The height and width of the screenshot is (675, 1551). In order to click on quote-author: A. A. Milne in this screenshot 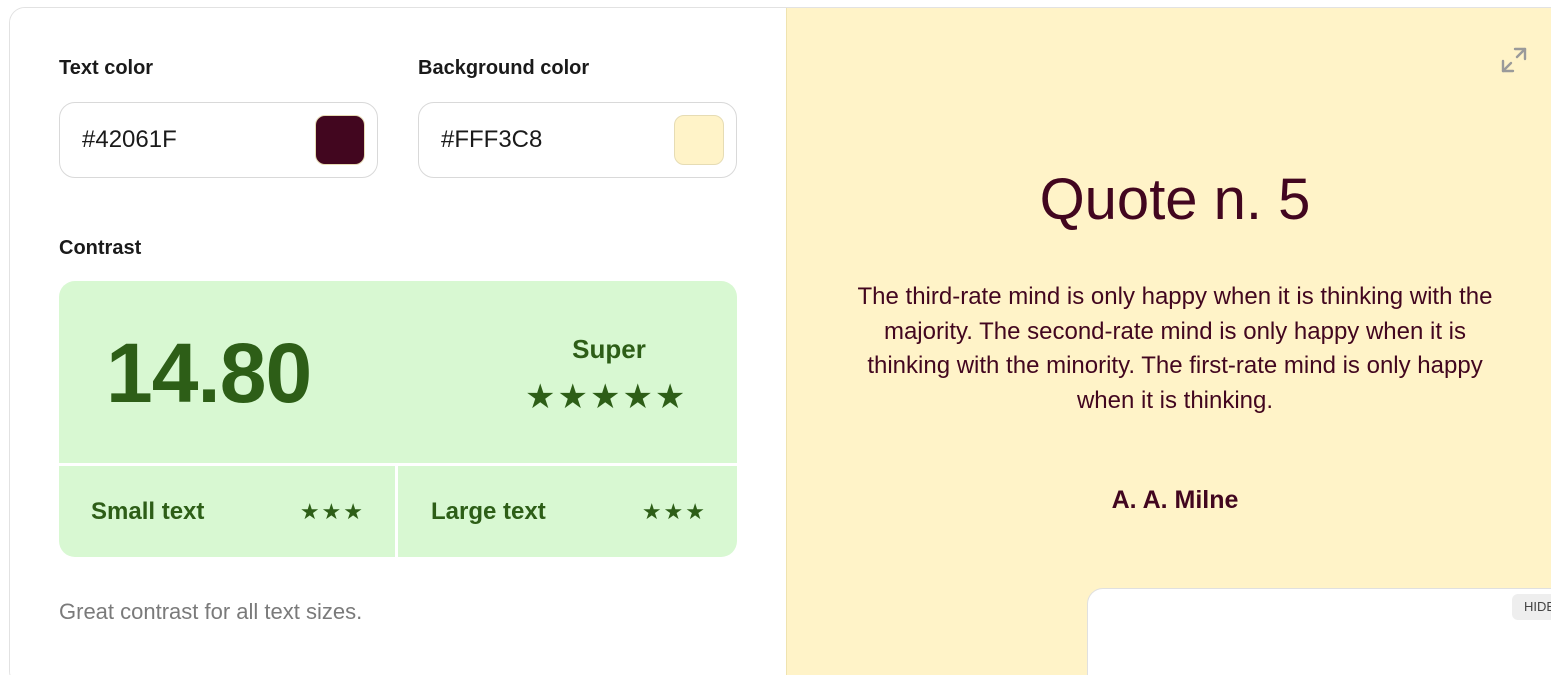, I will do `click(1175, 500)`.